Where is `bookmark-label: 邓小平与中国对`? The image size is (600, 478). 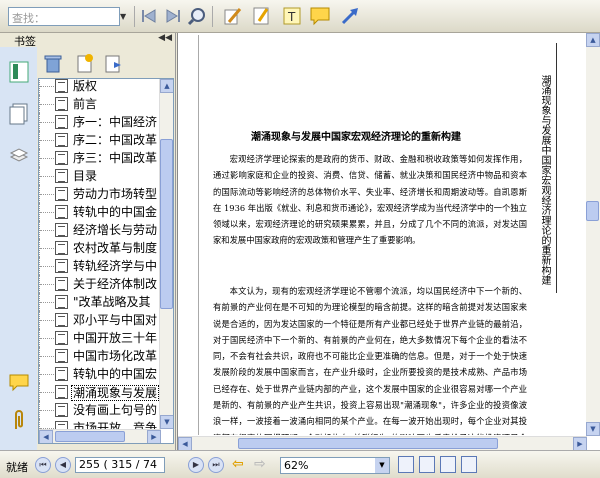 bookmark-label: 邓小平与中国对 is located at coordinates (115, 320).